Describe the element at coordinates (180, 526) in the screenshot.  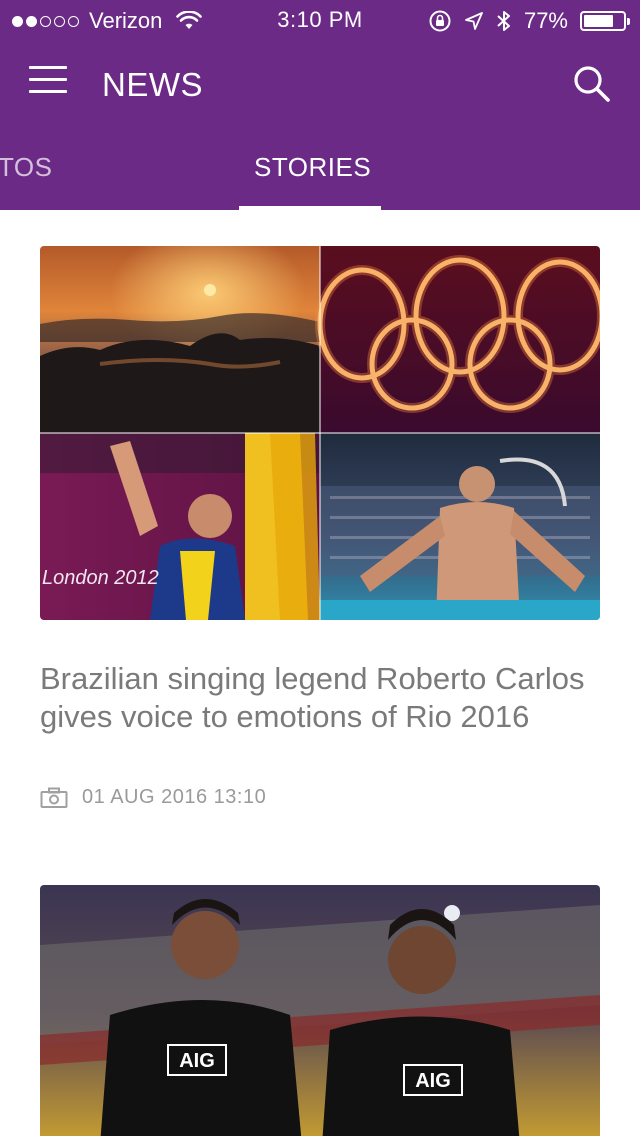
I see `gymnast-photo: London 2012` at that location.